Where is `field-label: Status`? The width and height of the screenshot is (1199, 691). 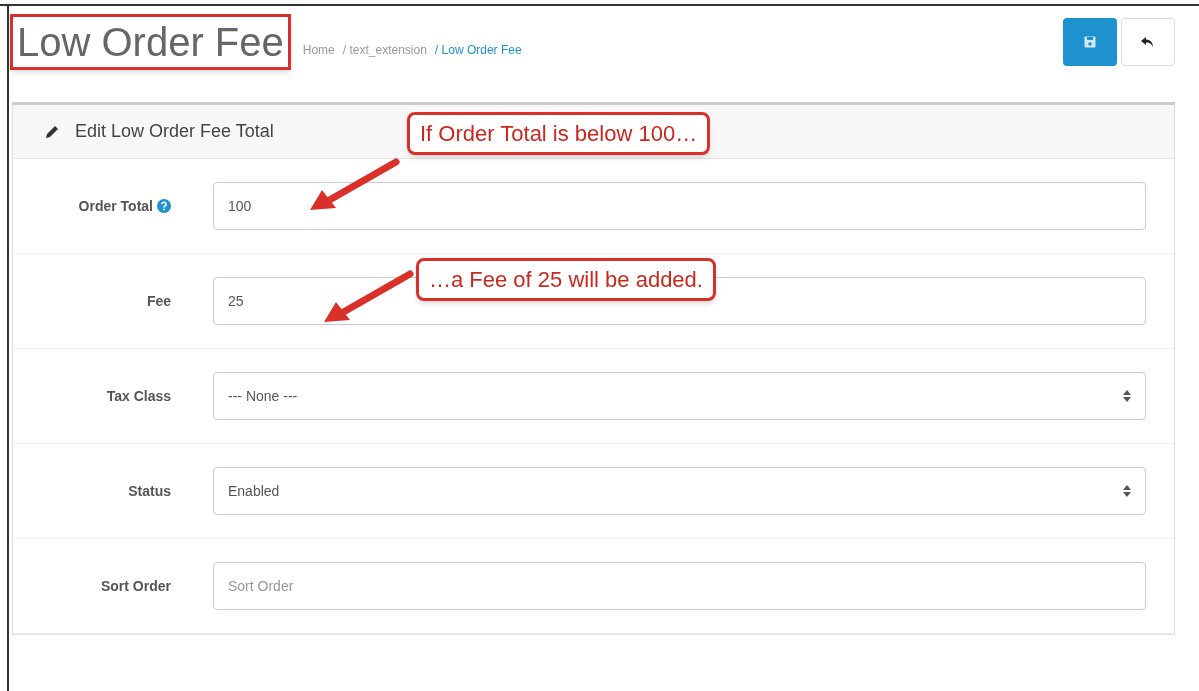 field-label: Status is located at coordinates (149, 491).